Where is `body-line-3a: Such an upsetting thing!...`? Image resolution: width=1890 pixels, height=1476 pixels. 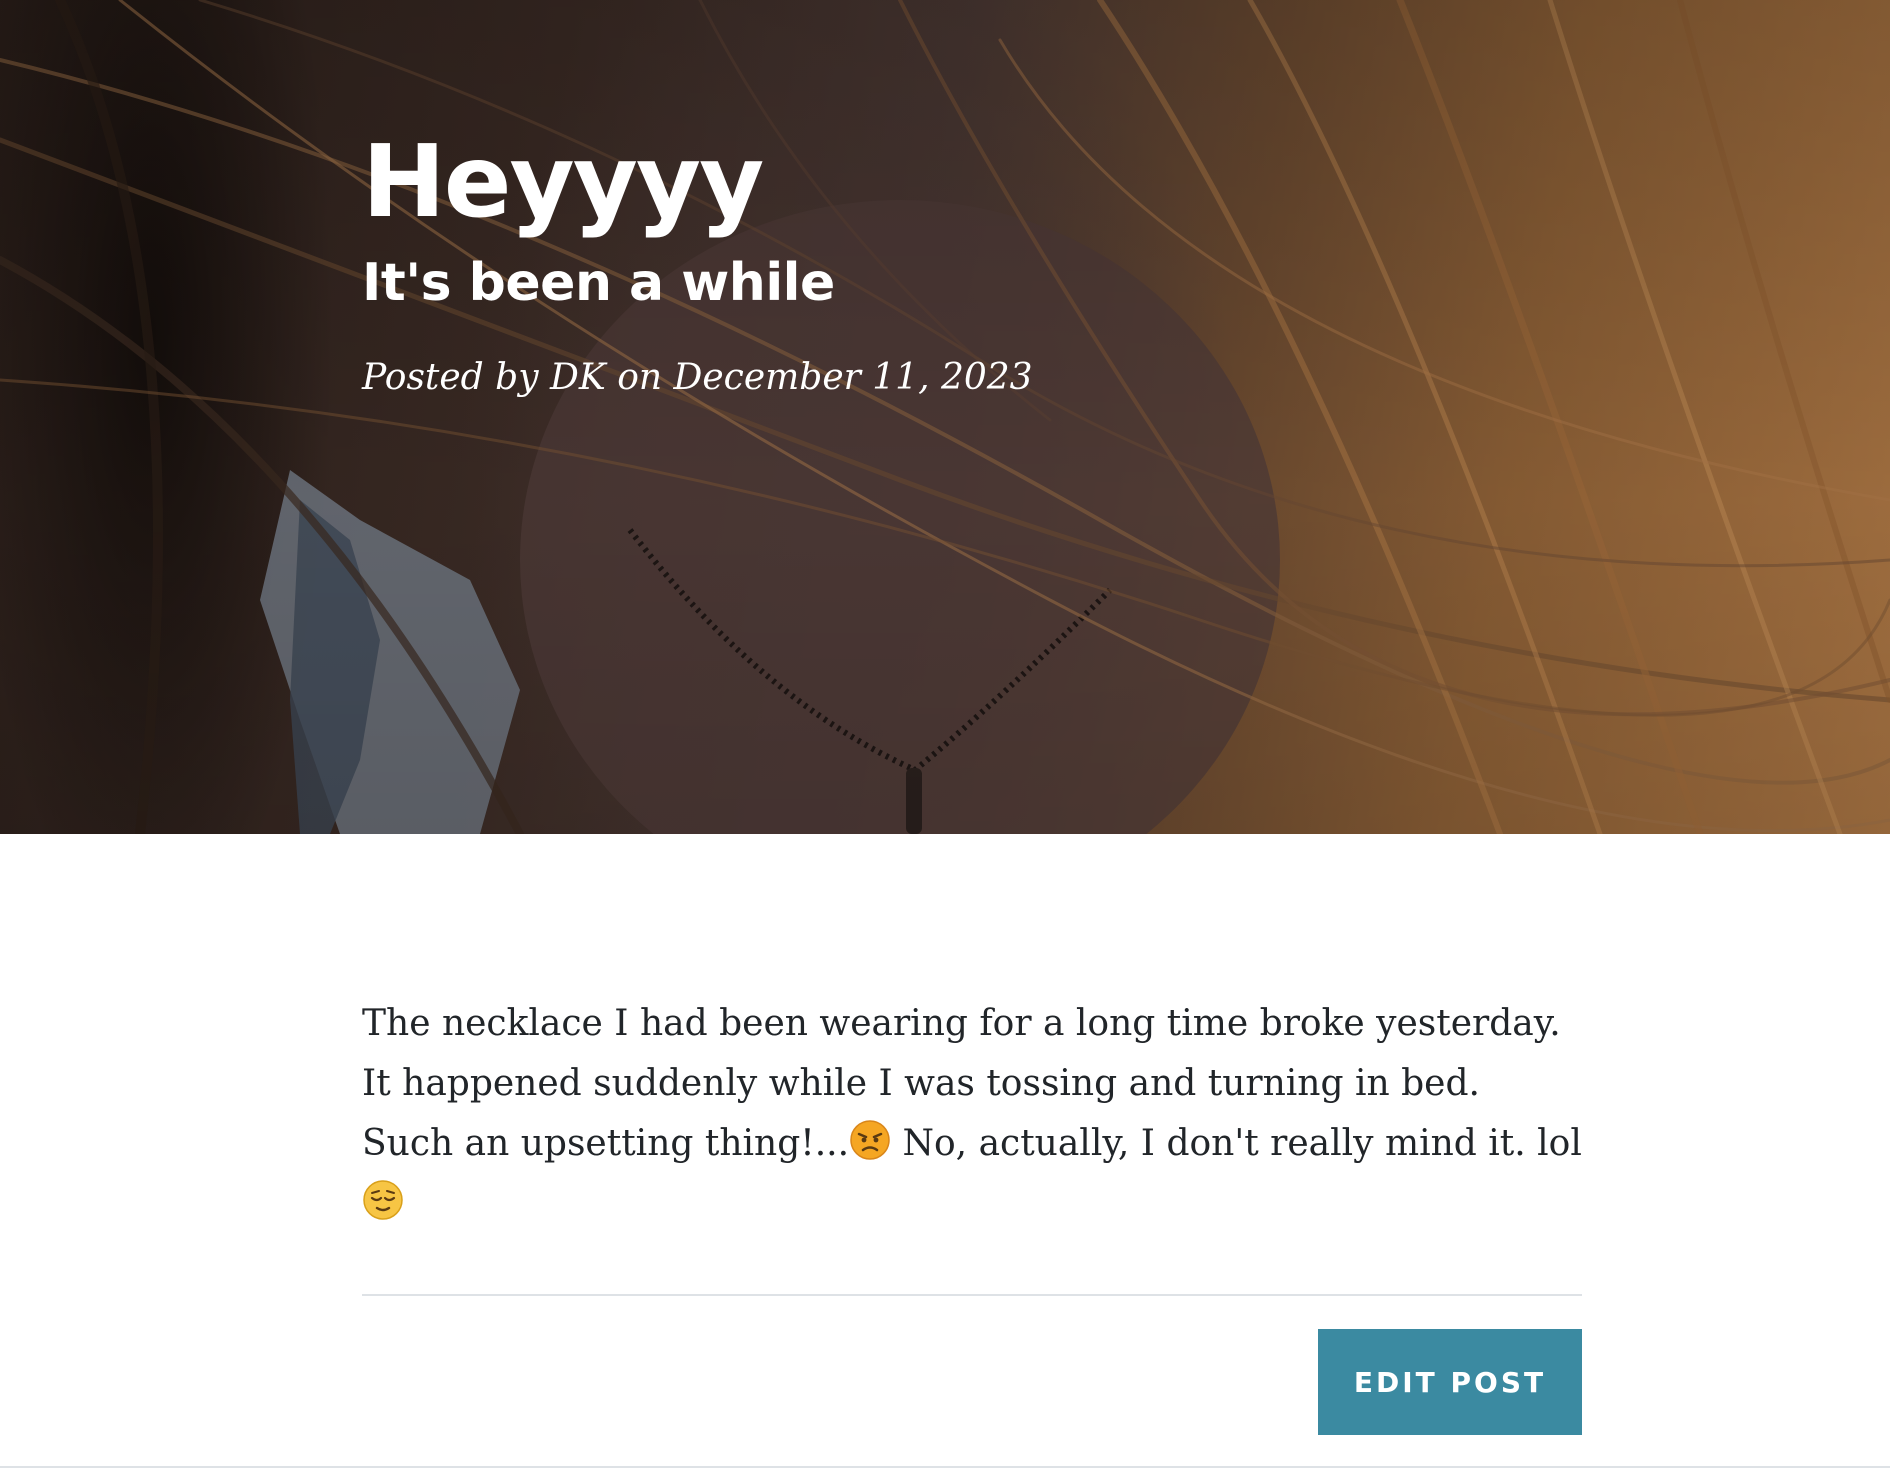
body-line-3a: Such an upsetting thing!... is located at coordinates (606, 1143).